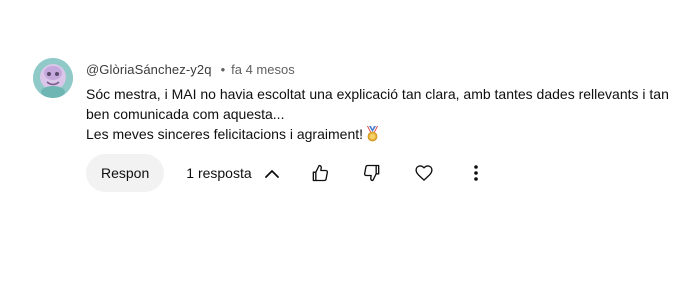  What do you see at coordinates (263, 69) in the screenshot?
I see `comment-timestamp: fa 4 mesos` at bounding box center [263, 69].